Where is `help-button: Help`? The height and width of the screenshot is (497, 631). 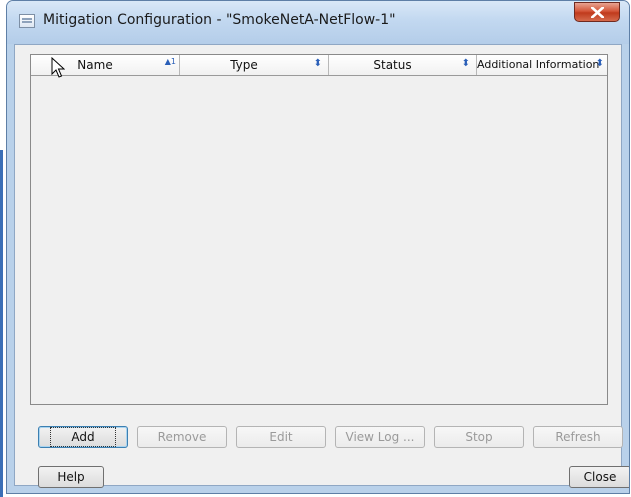
help-button: Help is located at coordinates (71, 477).